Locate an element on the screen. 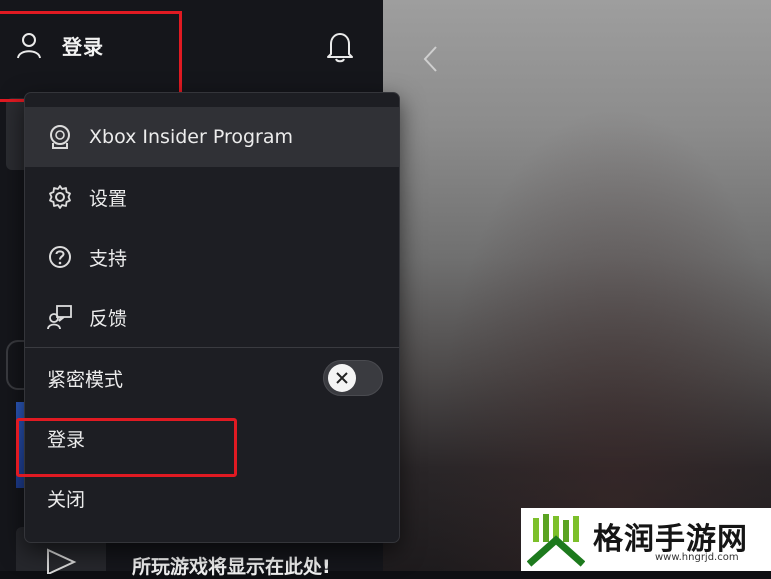  feedback-icon is located at coordinates (59, 317).